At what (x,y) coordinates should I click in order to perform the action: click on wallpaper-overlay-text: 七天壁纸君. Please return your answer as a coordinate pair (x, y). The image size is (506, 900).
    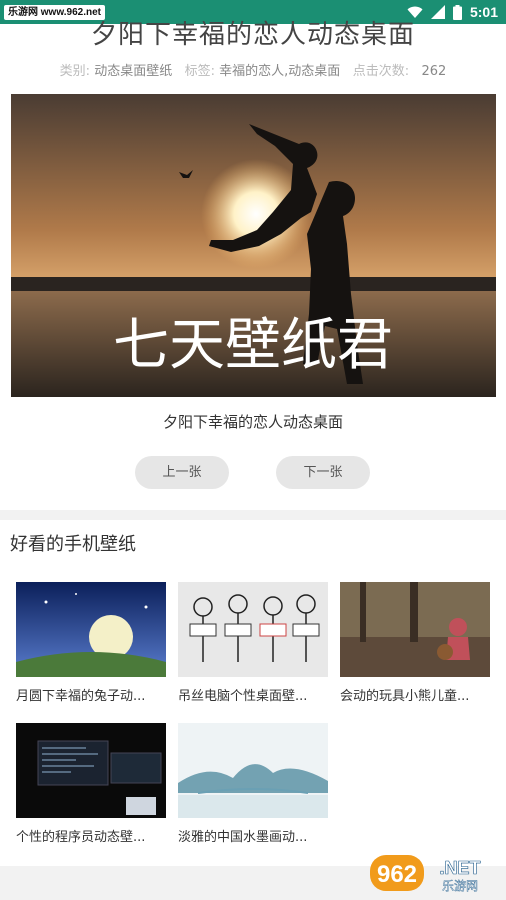
    Looking at the image, I should click on (253, 345).